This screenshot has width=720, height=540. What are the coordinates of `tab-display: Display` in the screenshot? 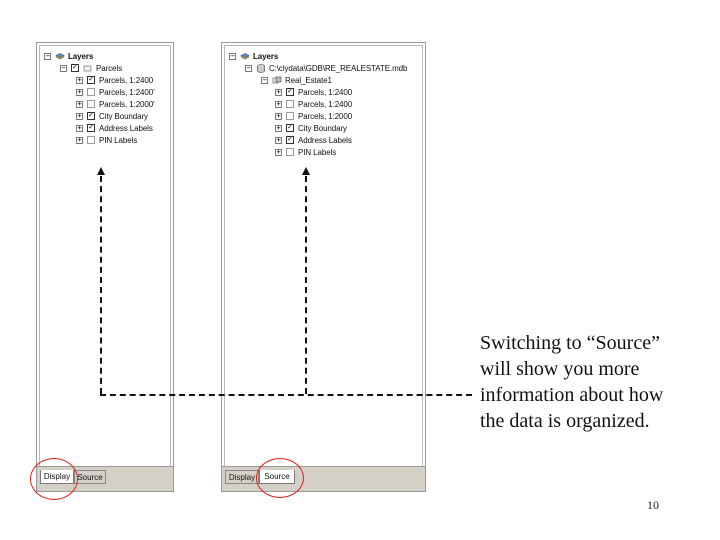 It's located at (242, 477).